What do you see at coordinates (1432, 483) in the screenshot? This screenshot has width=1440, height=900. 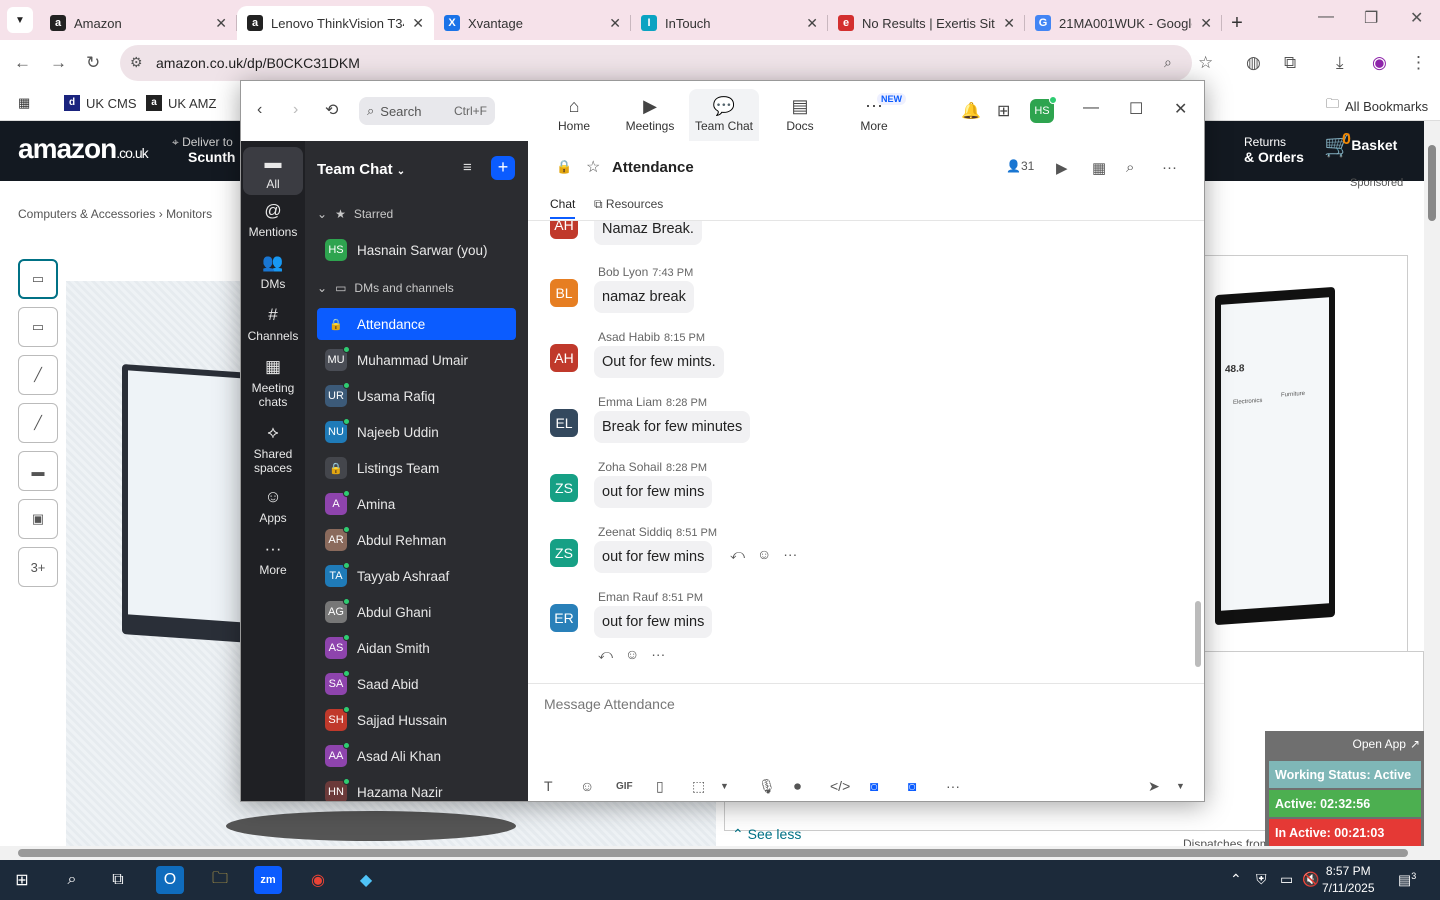 I see `page-scrollbar-vertical` at bounding box center [1432, 483].